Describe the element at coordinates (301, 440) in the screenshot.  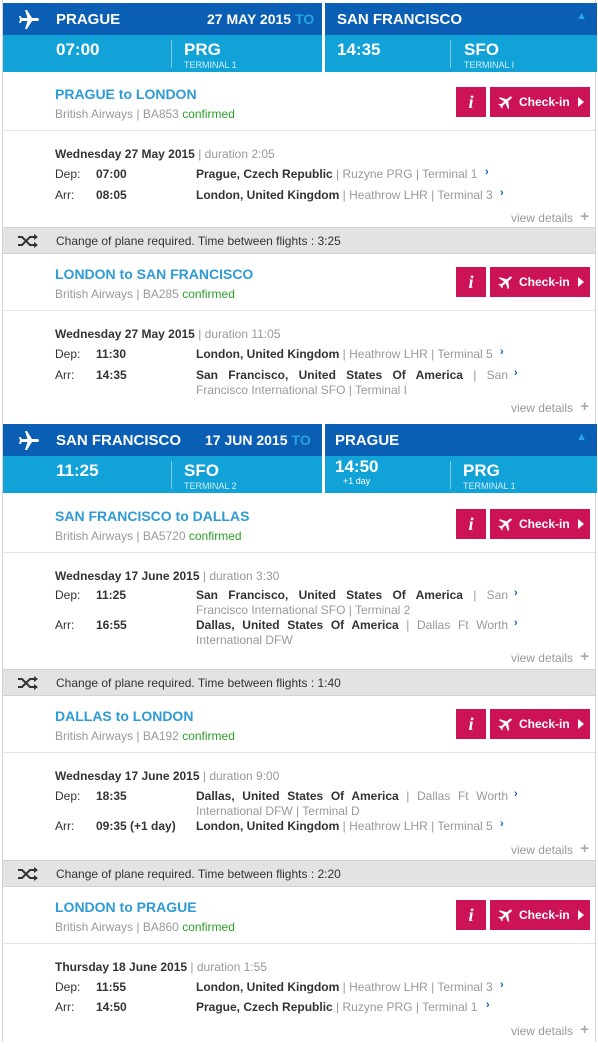
I see `trip-to-word: TO` at that location.